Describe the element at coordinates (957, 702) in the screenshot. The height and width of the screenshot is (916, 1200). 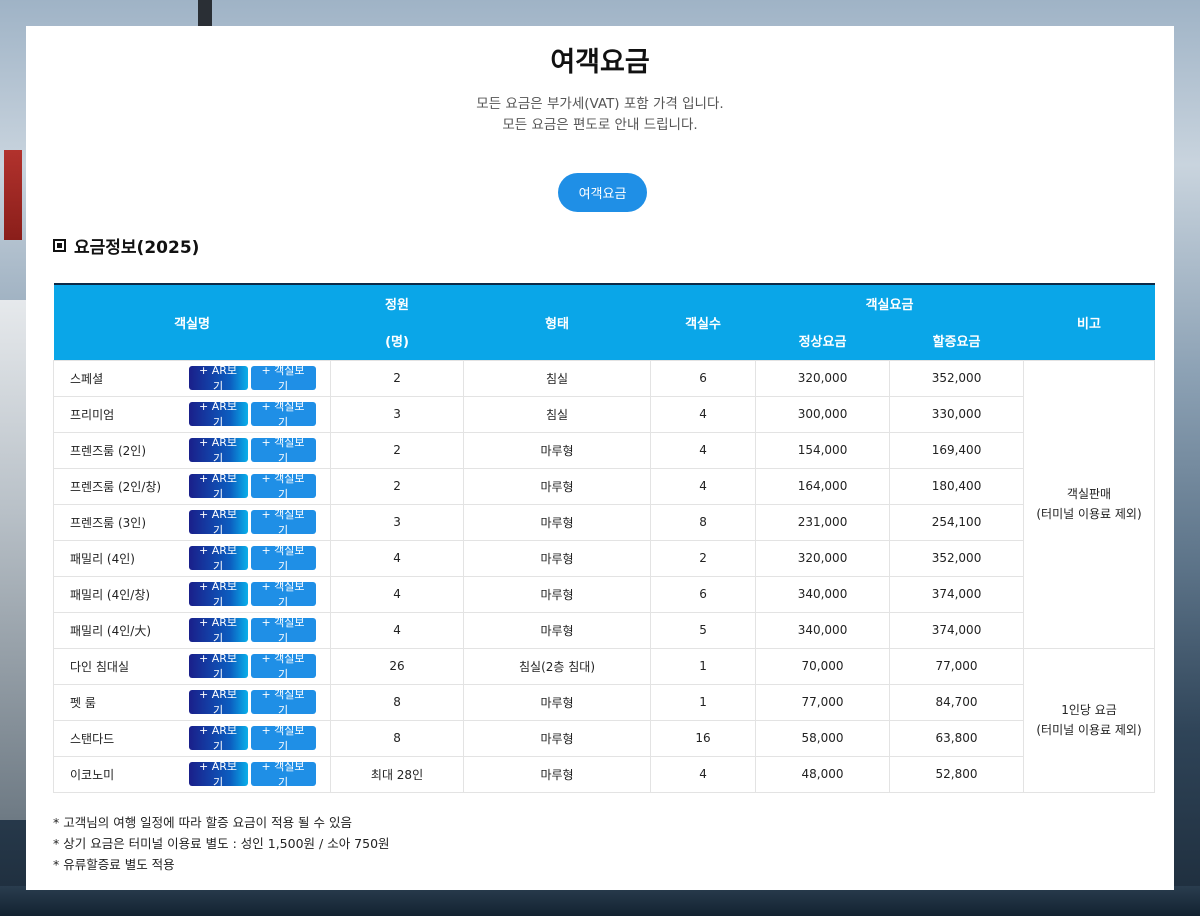
I see `surcharge-fare-cell: 84,700` at that location.